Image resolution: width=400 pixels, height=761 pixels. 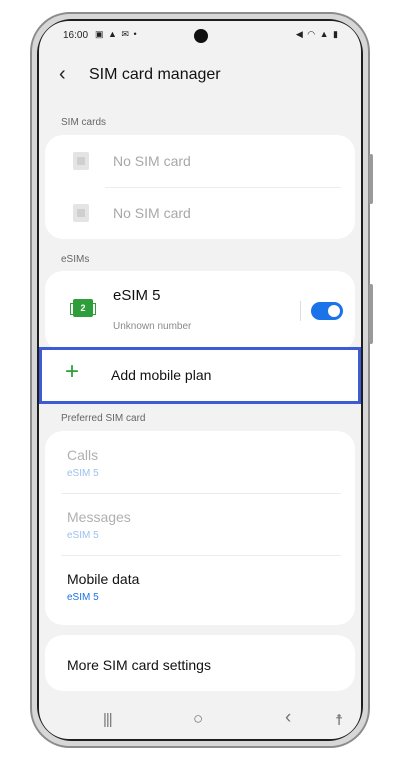 I want to click on status-time: 16:00, so click(x=76, y=35).